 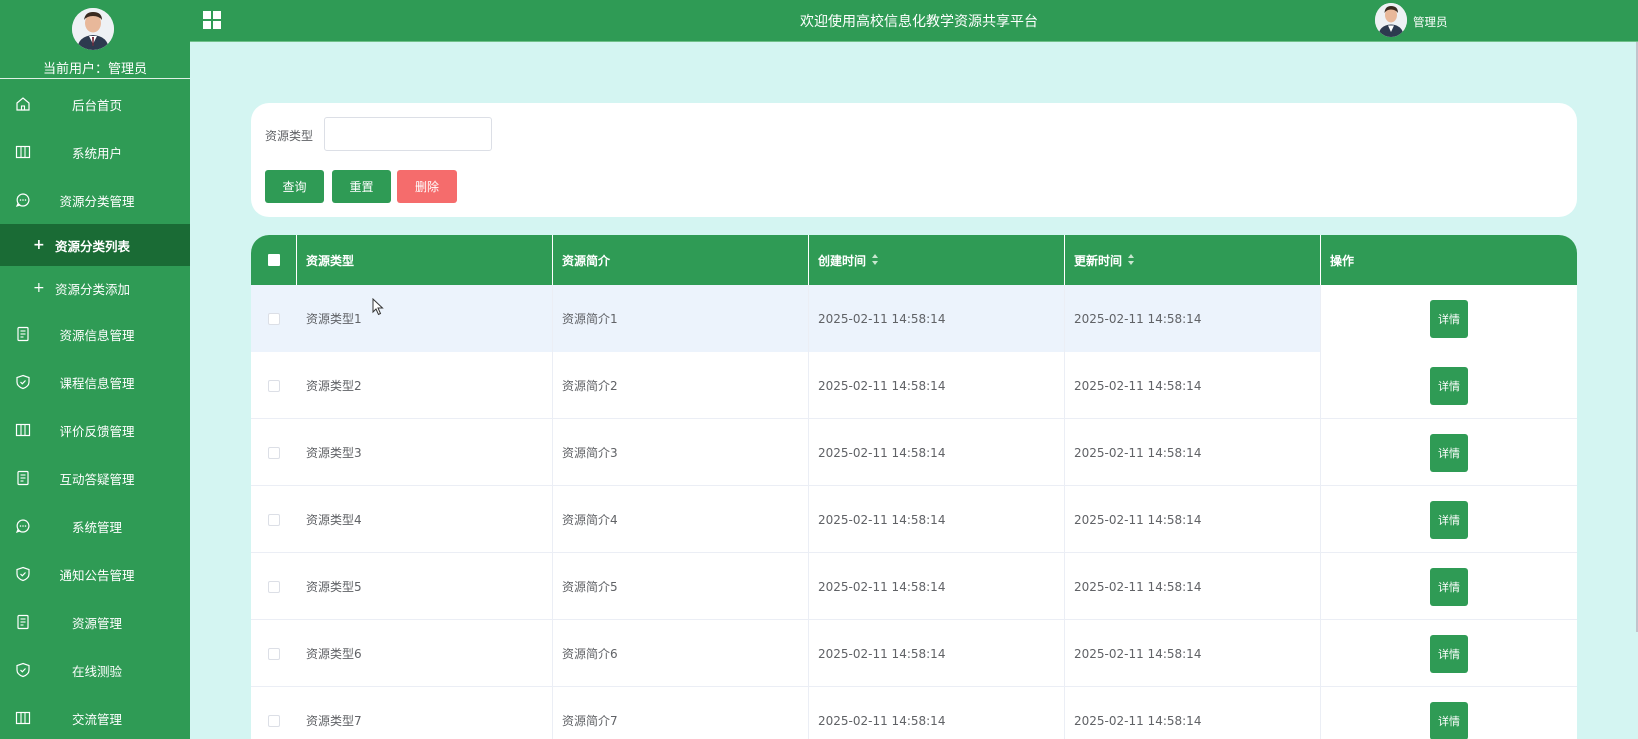 I want to click on cell-resource-type: 资源类型5, so click(x=425, y=586).